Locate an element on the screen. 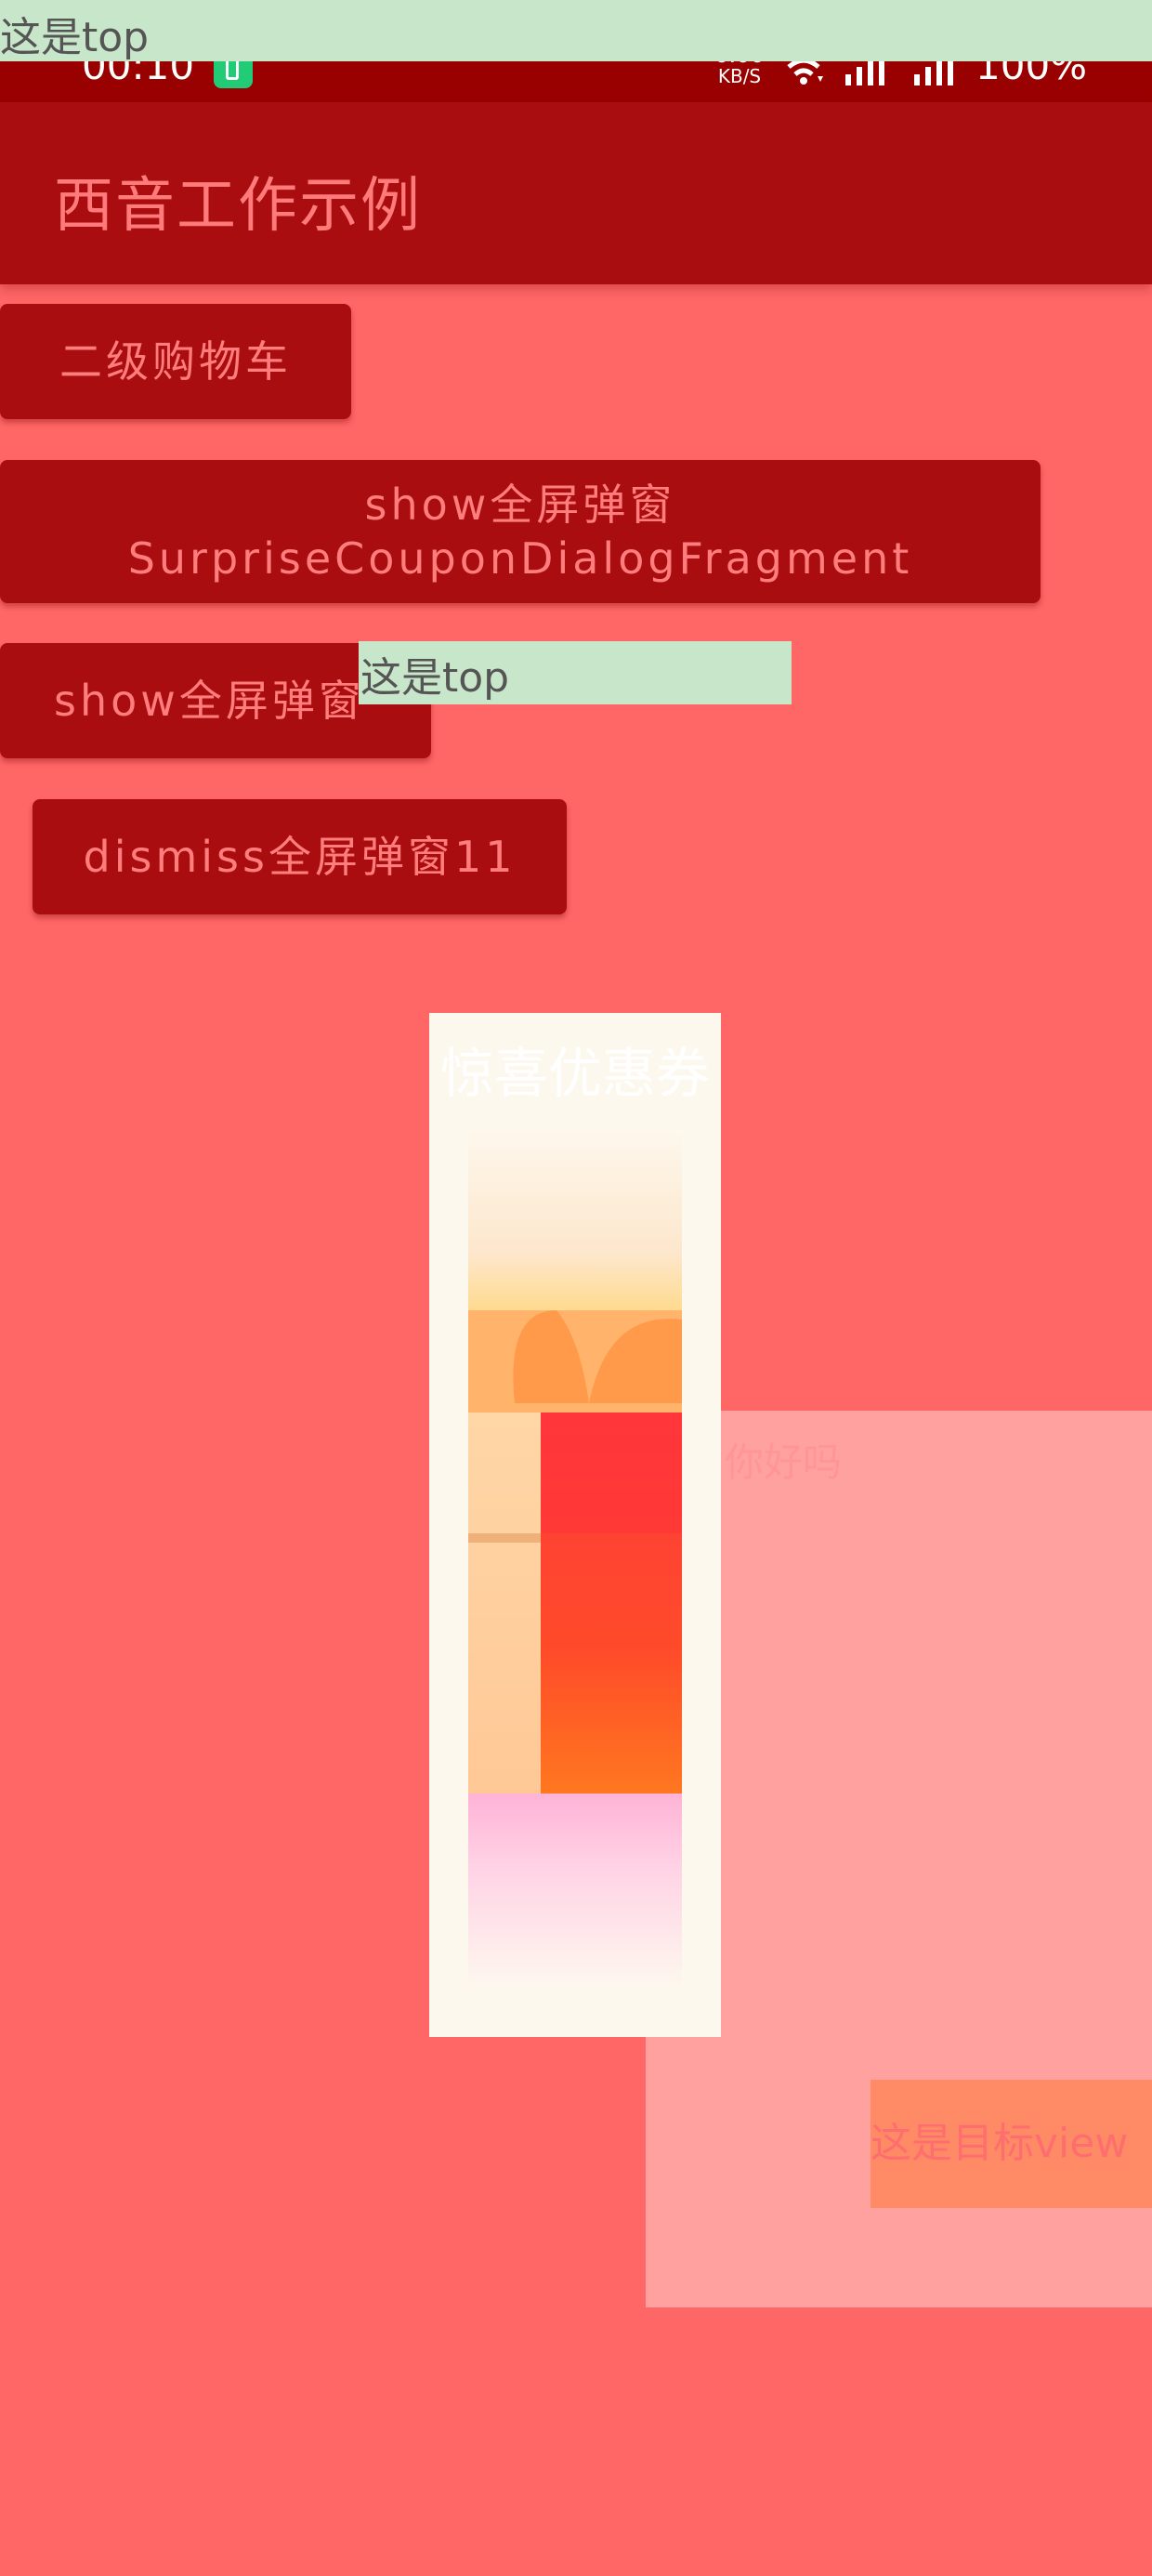 This screenshot has width=1152, height=2576. top-overlay-label: 这是top is located at coordinates (576, 30).